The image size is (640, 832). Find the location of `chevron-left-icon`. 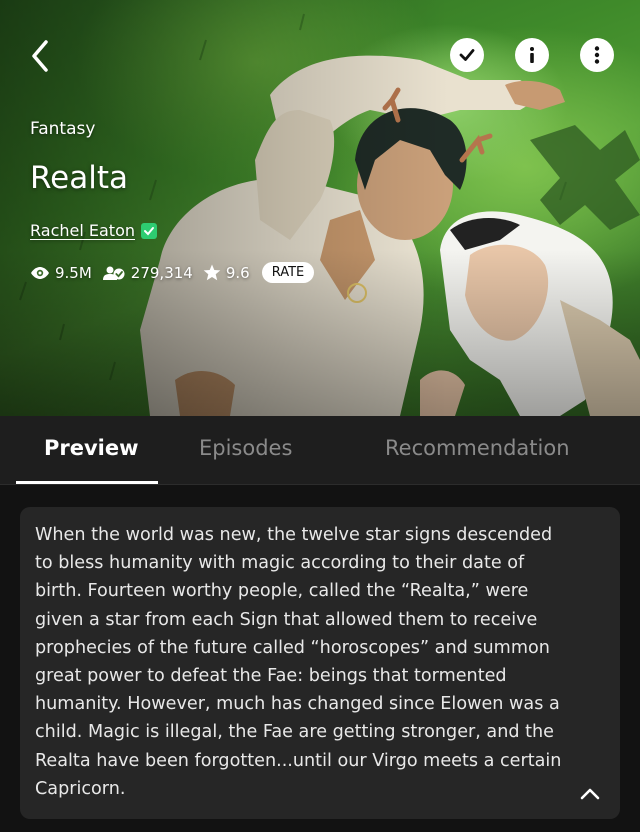

chevron-left-icon is located at coordinates (40, 56).